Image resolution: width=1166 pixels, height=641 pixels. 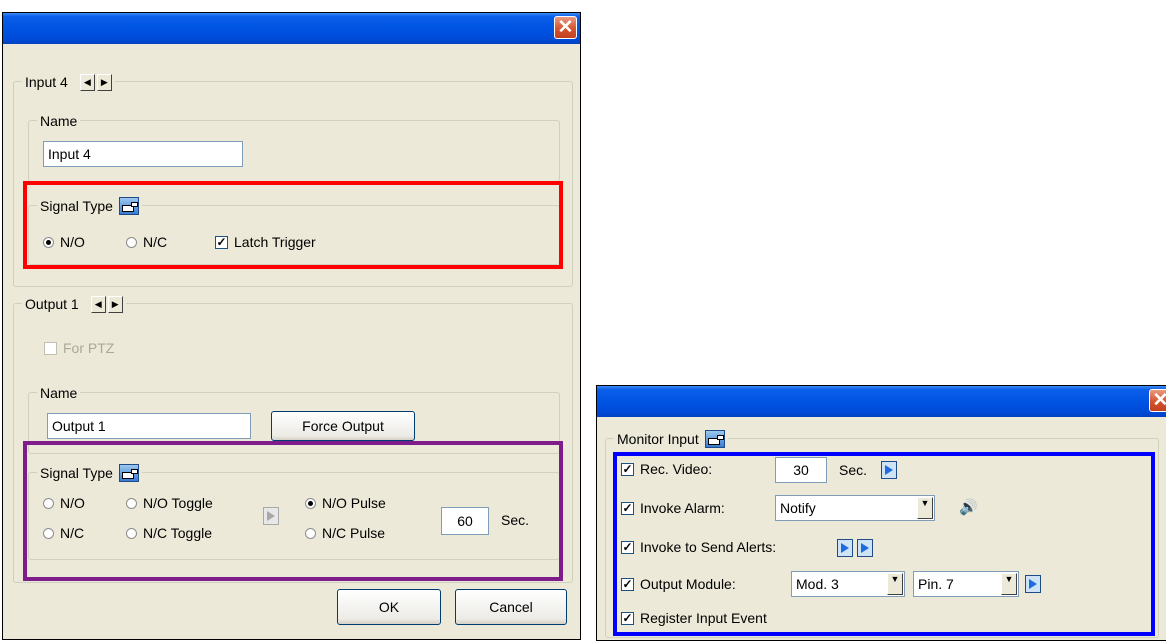 I want to click on input-signal-highlight, so click(x=293, y=225).